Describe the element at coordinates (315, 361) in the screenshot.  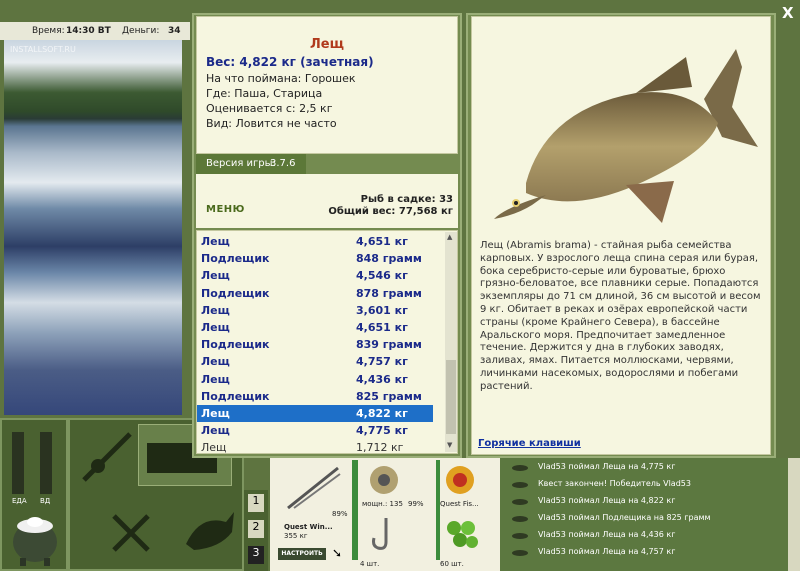
I see `catch-row: Лещ 4,757 кг` at that location.